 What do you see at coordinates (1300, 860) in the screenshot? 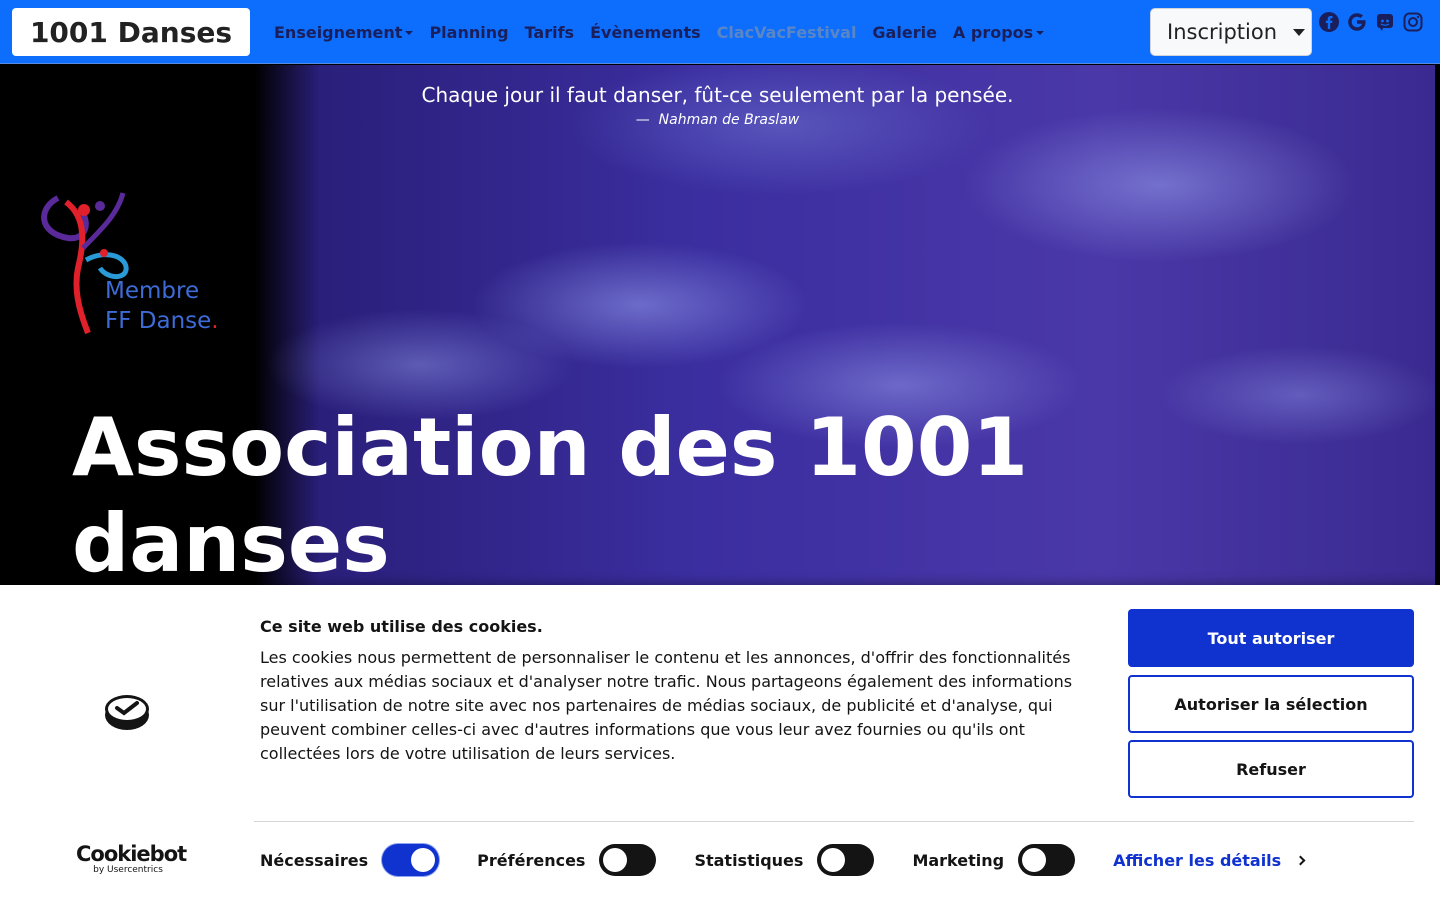
I see `chevron-right-icon` at bounding box center [1300, 860].